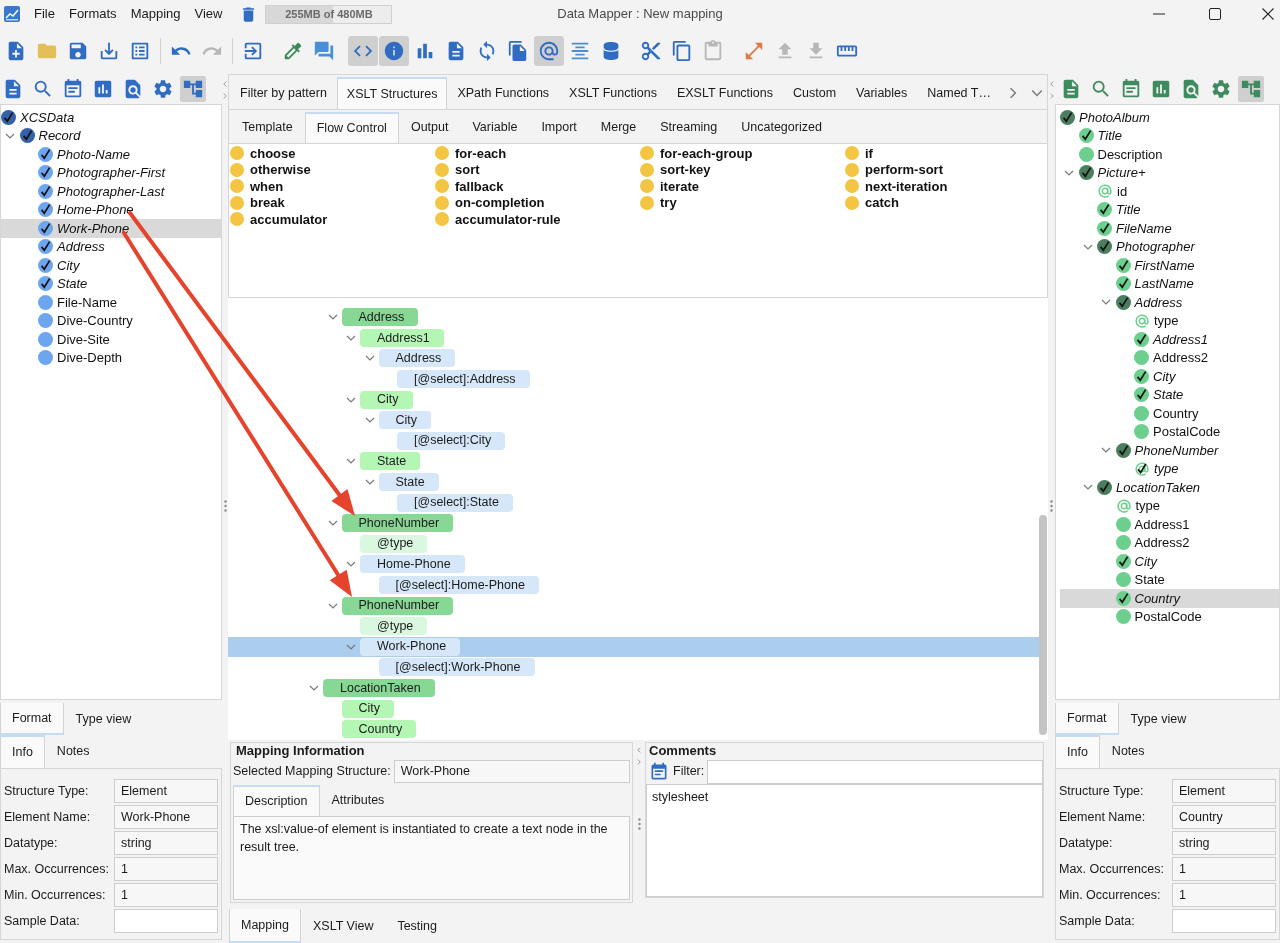  Describe the element at coordinates (1043, 625) in the screenshot. I see `scrollbar-thumb` at that location.